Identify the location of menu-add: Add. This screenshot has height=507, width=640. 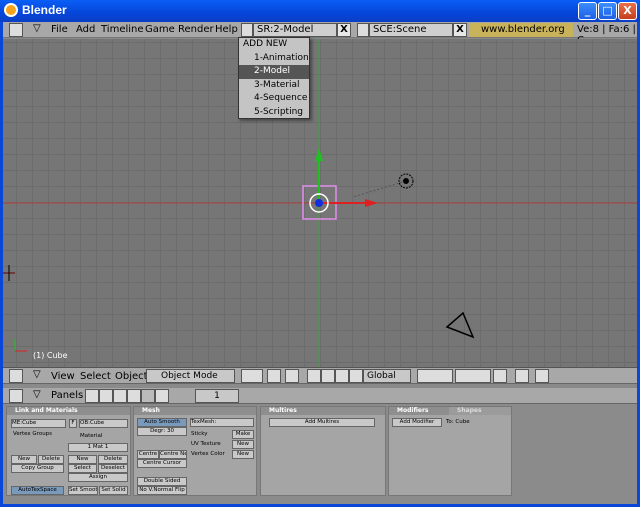
(85, 29).